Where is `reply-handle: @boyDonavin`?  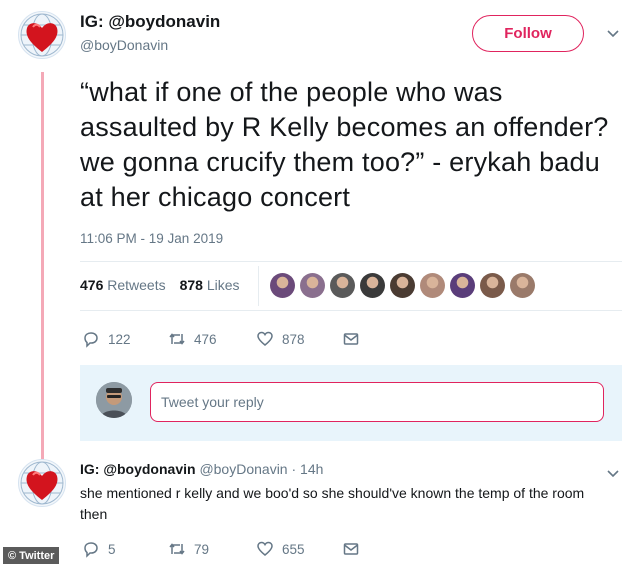 reply-handle: @boyDonavin is located at coordinates (243, 469).